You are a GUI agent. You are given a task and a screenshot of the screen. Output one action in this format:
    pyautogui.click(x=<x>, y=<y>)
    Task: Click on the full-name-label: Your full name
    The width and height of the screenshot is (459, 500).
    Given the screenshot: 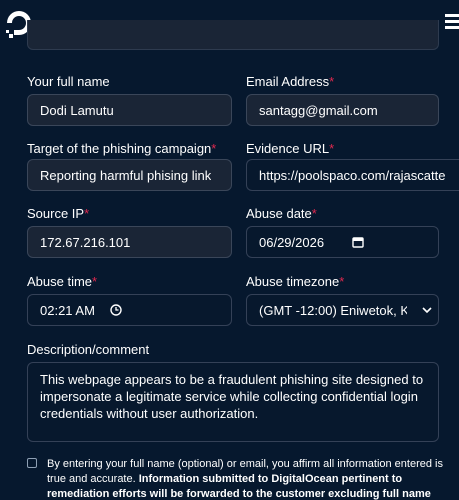 What is the action you would take?
    pyautogui.click(x=68, y=81)
    